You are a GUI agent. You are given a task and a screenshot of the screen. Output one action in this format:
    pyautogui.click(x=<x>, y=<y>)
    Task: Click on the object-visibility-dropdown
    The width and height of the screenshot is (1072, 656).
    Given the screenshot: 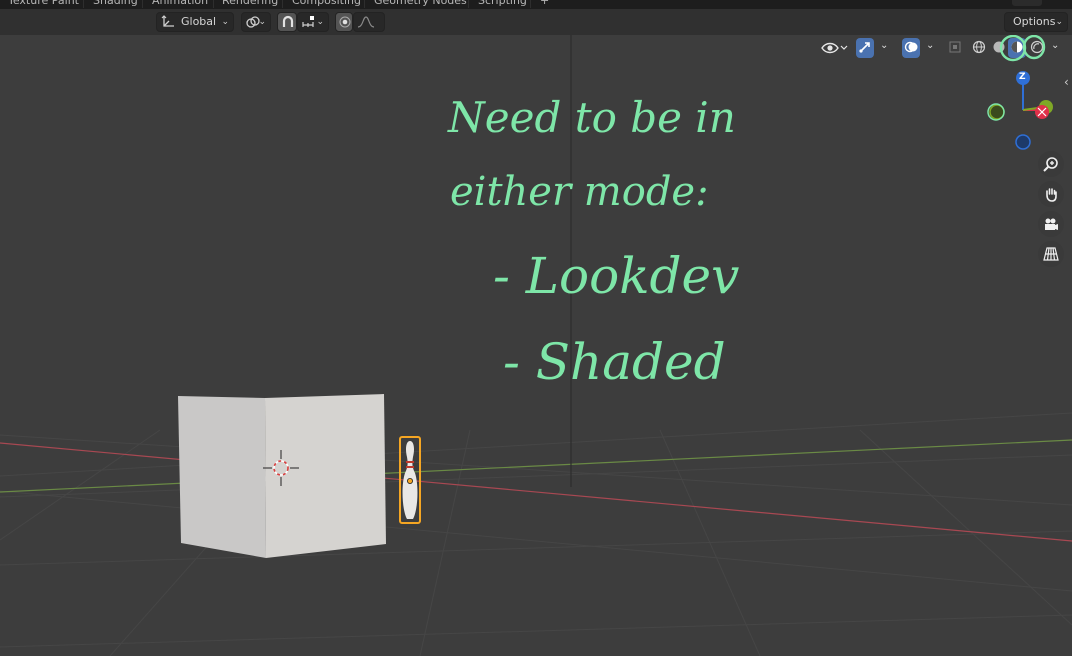 What is the action you would take?
    pyautogui.click(x=834, y=48)
    